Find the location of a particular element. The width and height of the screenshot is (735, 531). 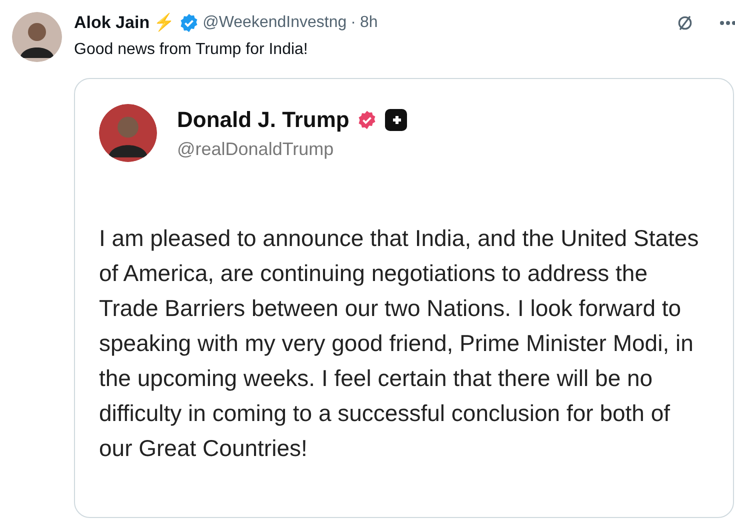

post-text: Good news from Trump for India! is located at coordinates (191, 50).